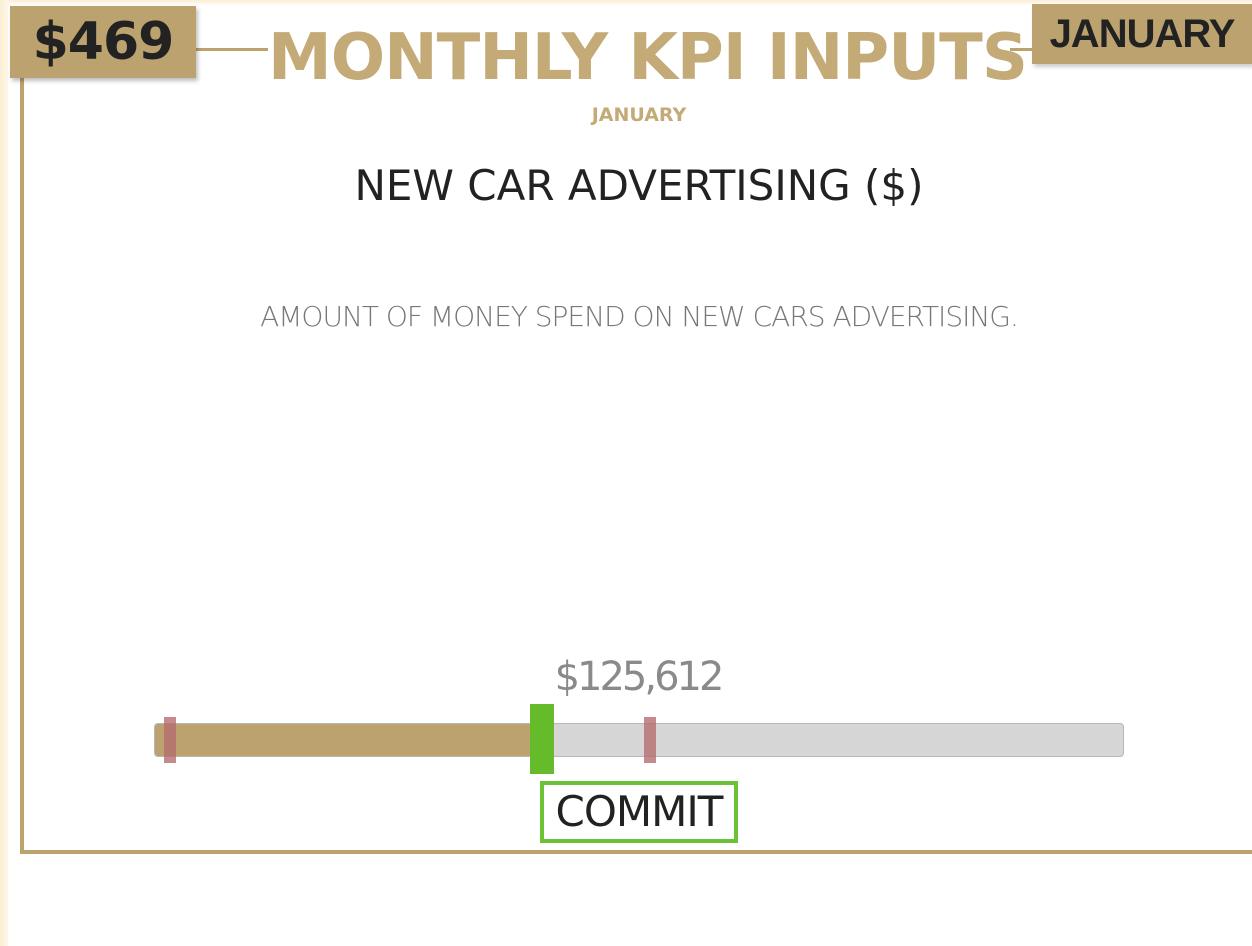  What do you see at coordinates (639, 740) in the screenshot?
I see `slider-track` at bounding box center [639, 740].